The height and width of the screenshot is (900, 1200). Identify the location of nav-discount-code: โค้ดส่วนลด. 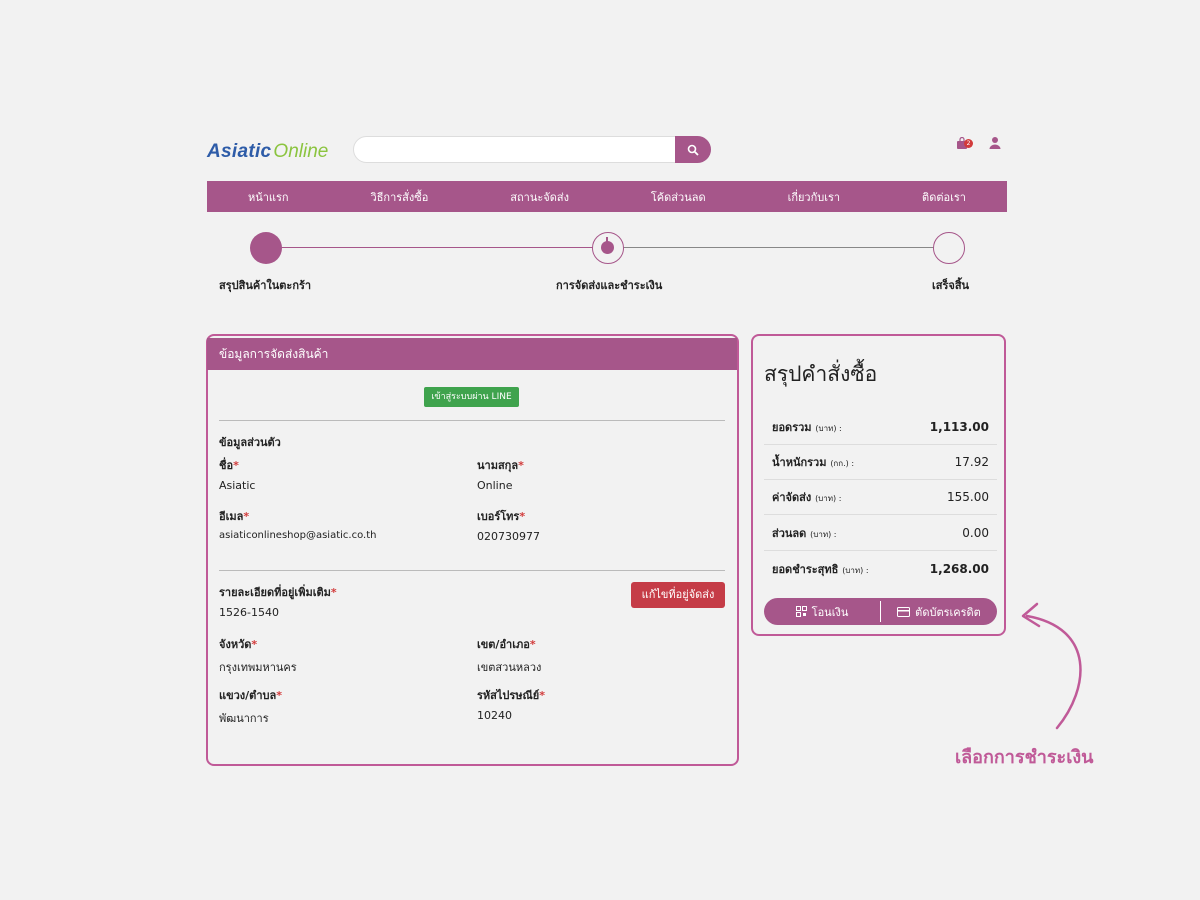
(678, 197).